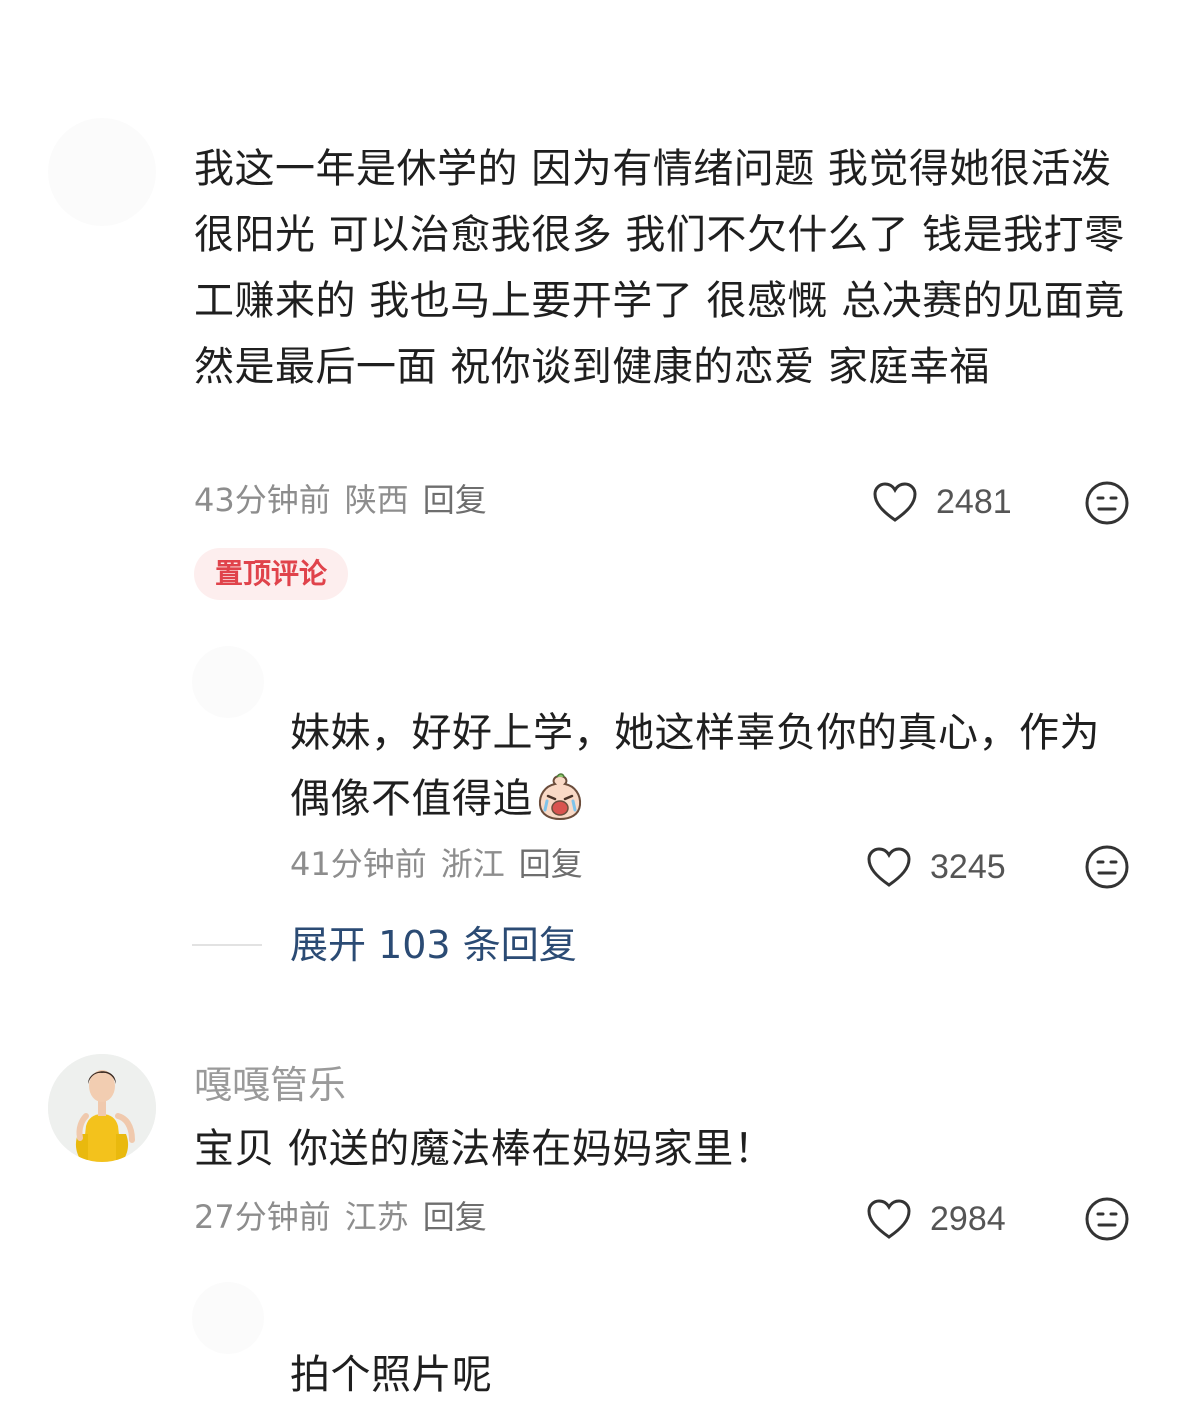 This screenshot has height=1410, width=1179. Describe the element at coordinates (433, 945) in the screenshot. I see `expand-replies-button: 展开 103 条回复` at that location.